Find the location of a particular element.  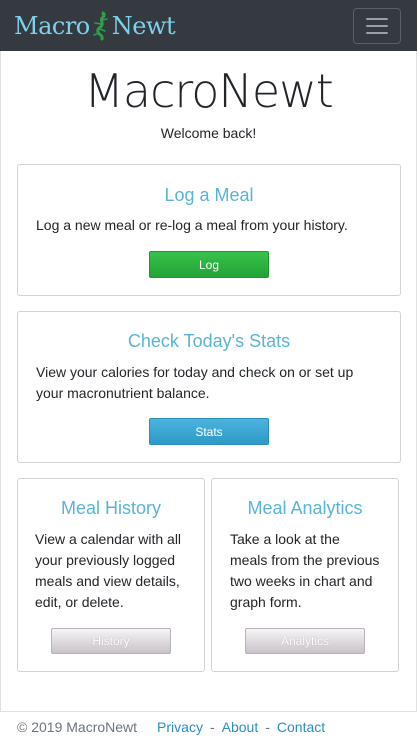

footer-links: Privacy - About - Contact is located at coordinates (241, 727).